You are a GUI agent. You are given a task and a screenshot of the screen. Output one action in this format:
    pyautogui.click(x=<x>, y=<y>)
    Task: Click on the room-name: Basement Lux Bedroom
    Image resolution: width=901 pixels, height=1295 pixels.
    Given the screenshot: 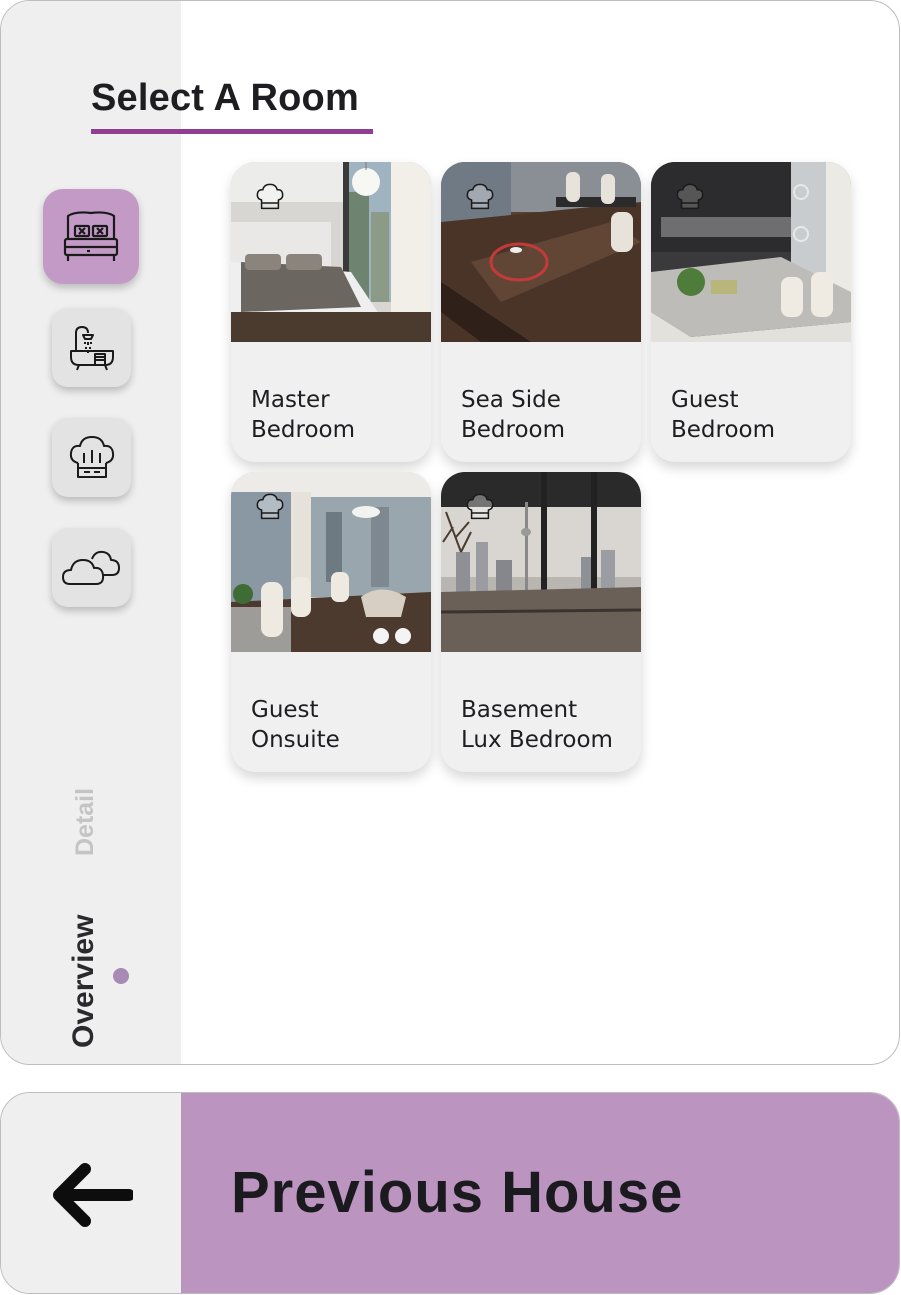 What is the action you would take?
    pyautogui.click(x=537, y=725)
    